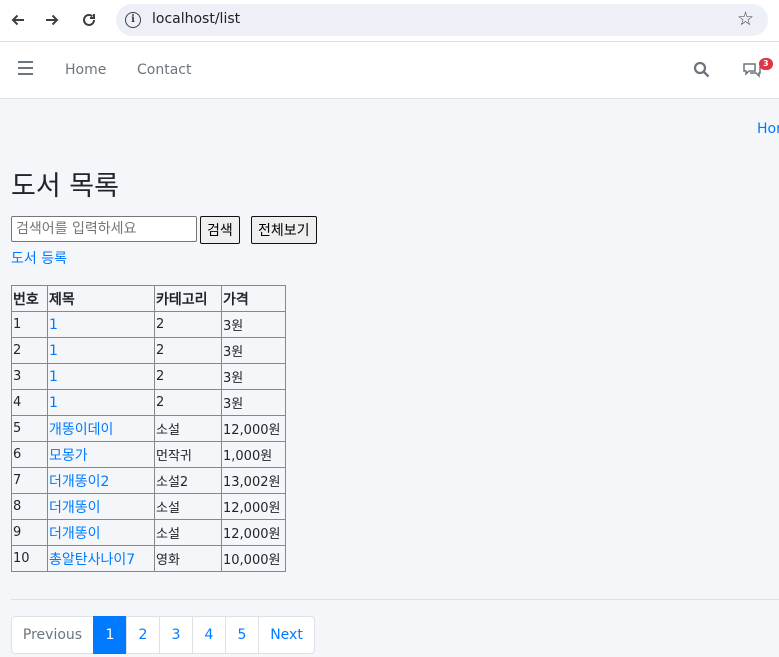 Image resolution: width=779 pixels, height=657 pixels. I want to click on page-button-3: 3, so click(176, 635).